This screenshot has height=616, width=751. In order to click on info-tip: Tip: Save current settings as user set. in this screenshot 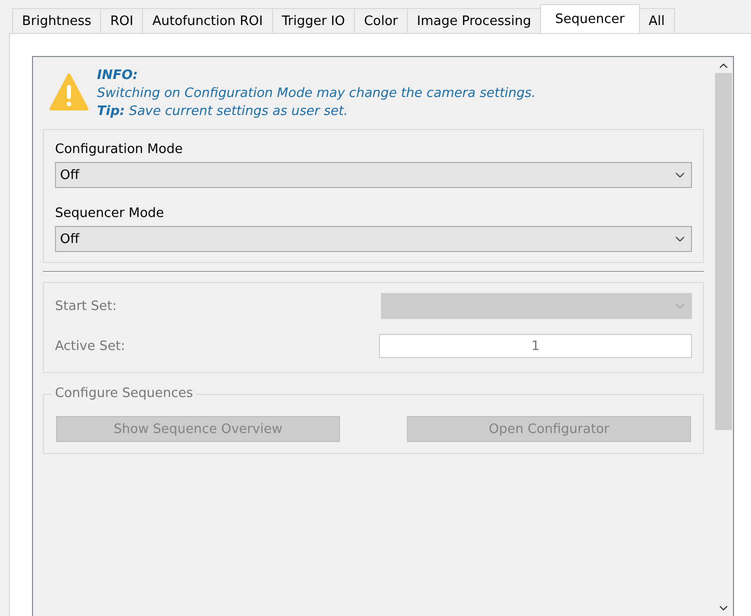, I will do `click(222, 112)`.